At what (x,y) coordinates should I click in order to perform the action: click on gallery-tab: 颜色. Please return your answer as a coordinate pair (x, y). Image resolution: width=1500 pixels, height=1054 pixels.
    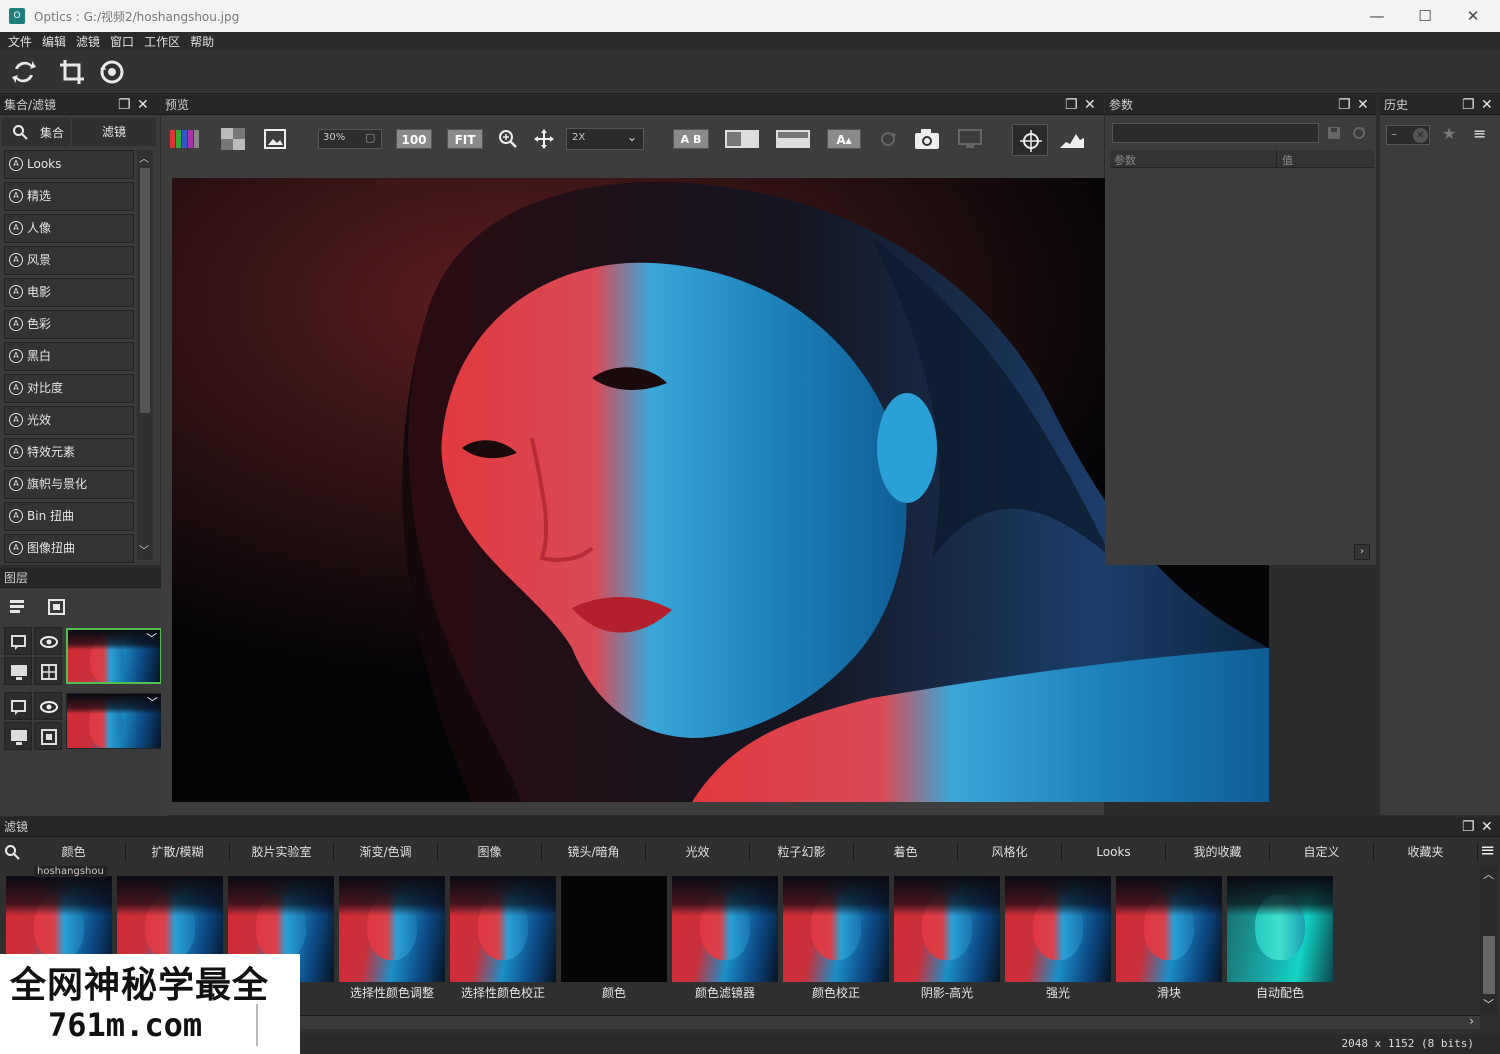
    Looking at the image, I should click on (74, 852).